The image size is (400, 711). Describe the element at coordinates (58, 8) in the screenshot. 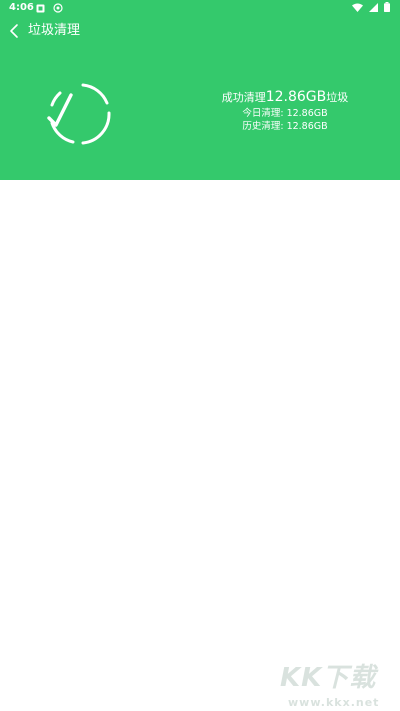

I see `notification-circle-icon` at that location.